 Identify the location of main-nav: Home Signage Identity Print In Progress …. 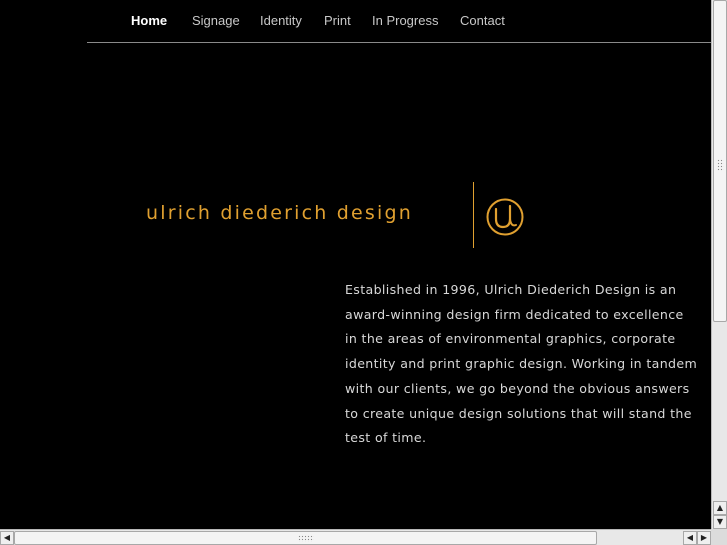
(399, 21).